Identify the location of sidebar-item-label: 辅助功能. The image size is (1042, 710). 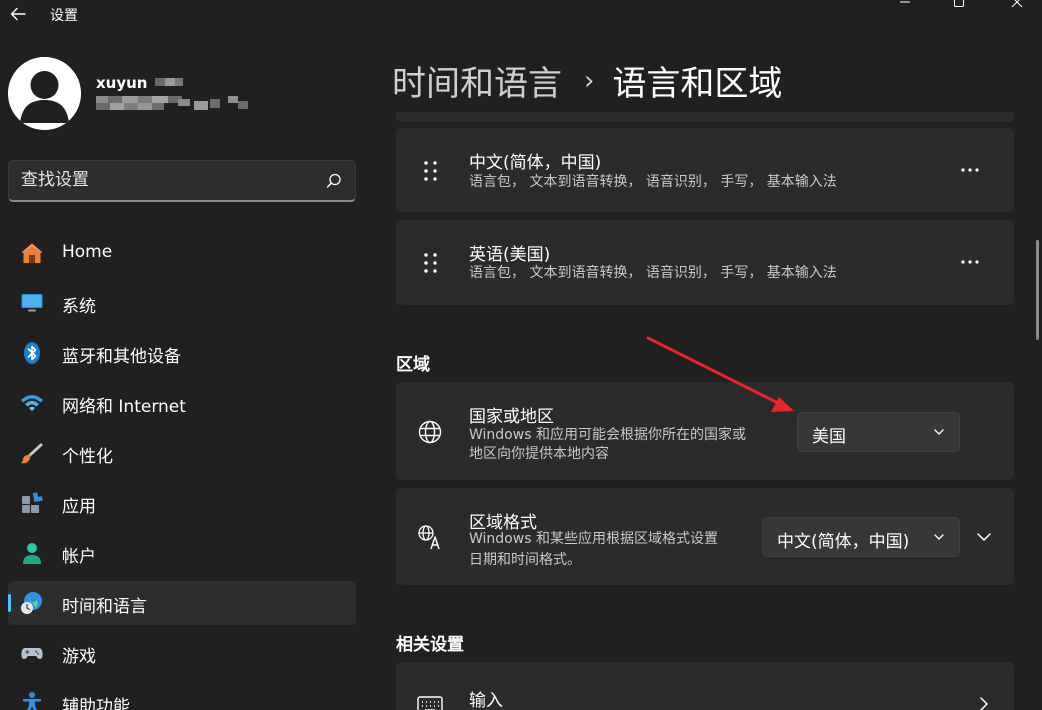
(96, 703).